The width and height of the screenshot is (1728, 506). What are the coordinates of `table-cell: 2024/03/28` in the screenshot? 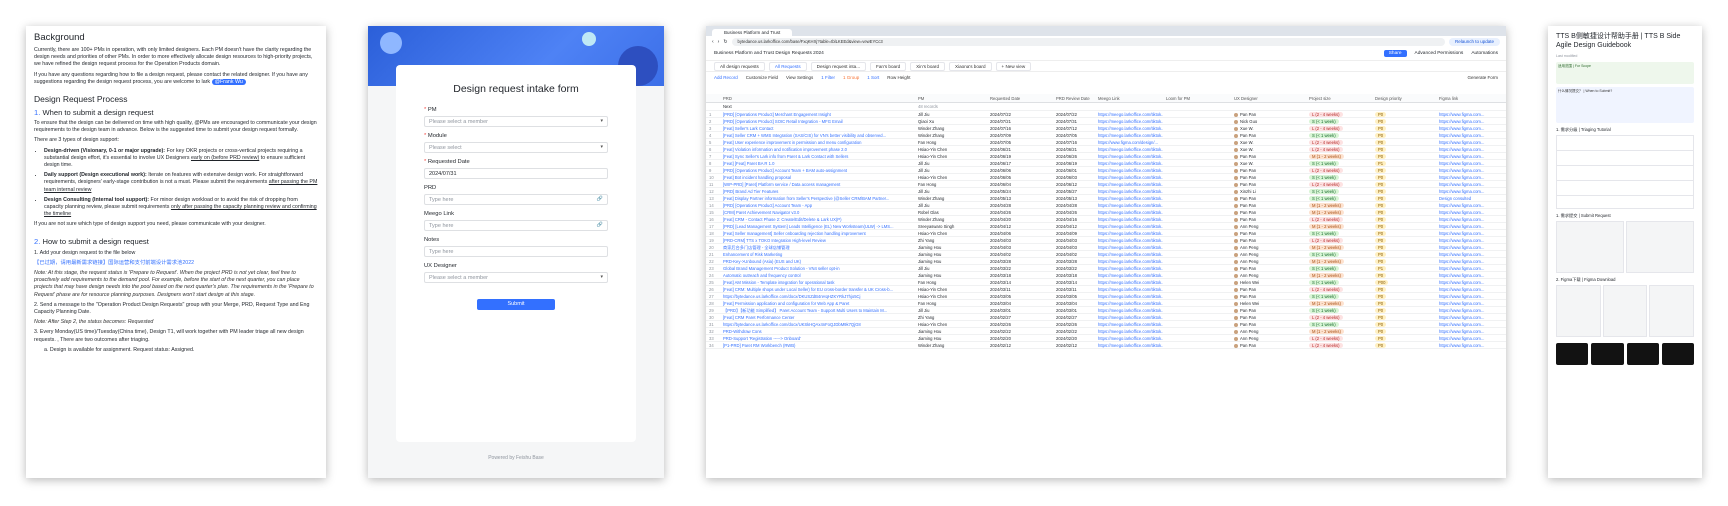 It's located at (1074, 261).